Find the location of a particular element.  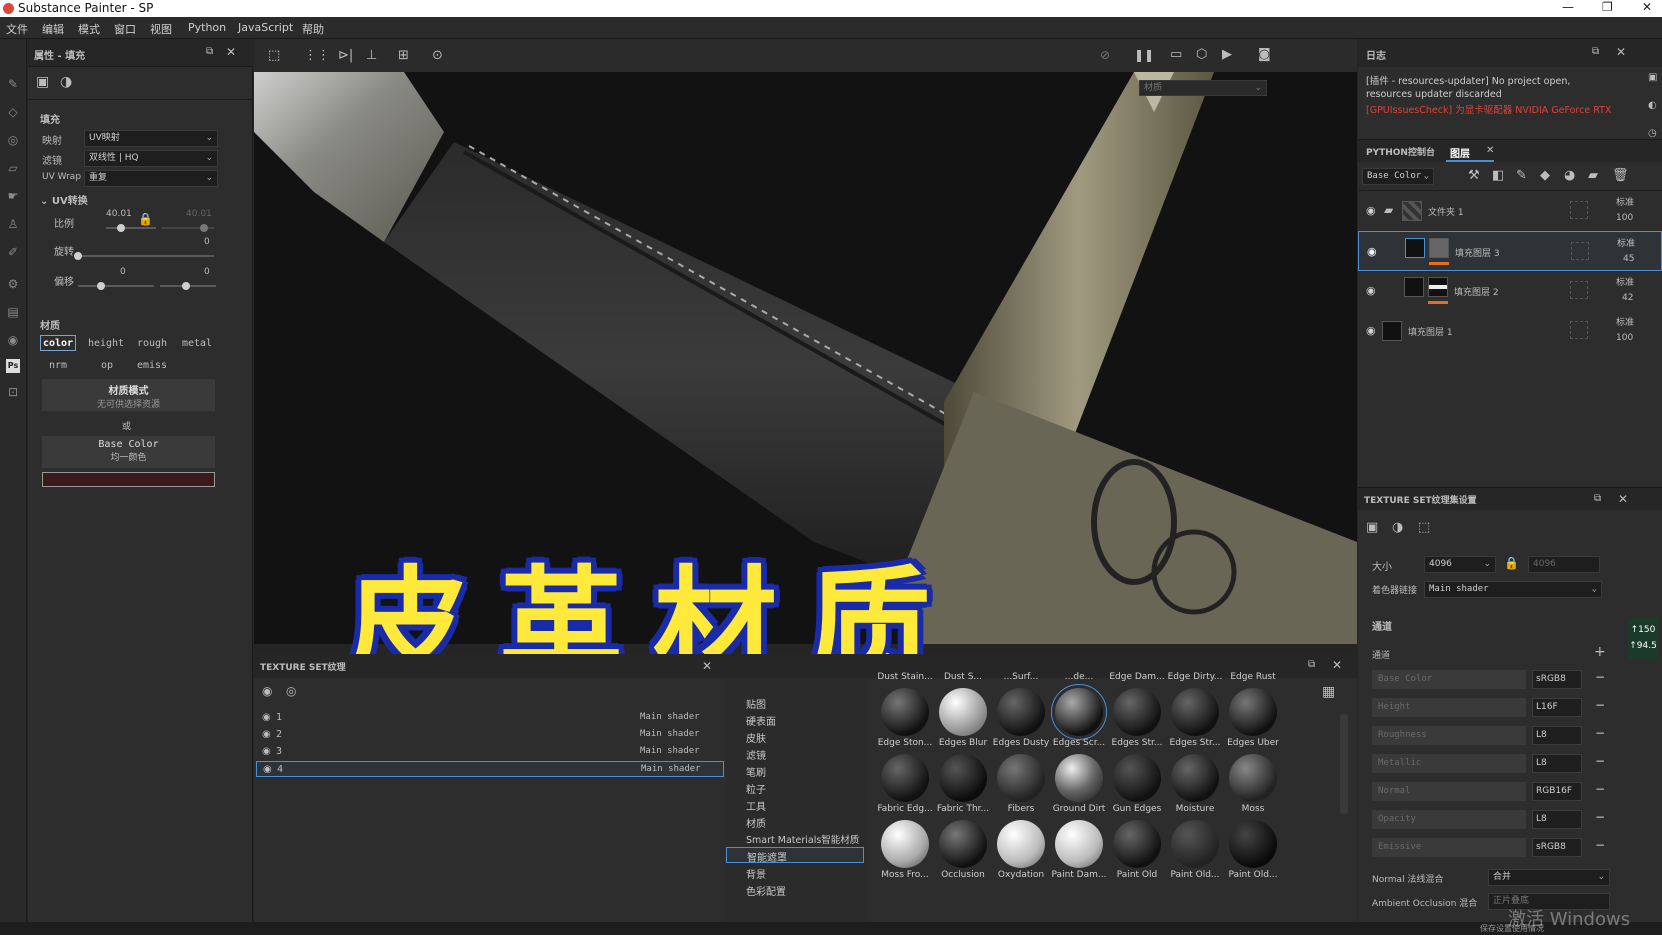

material-tab-icon: ◑ is located at coordinates (66, 82).